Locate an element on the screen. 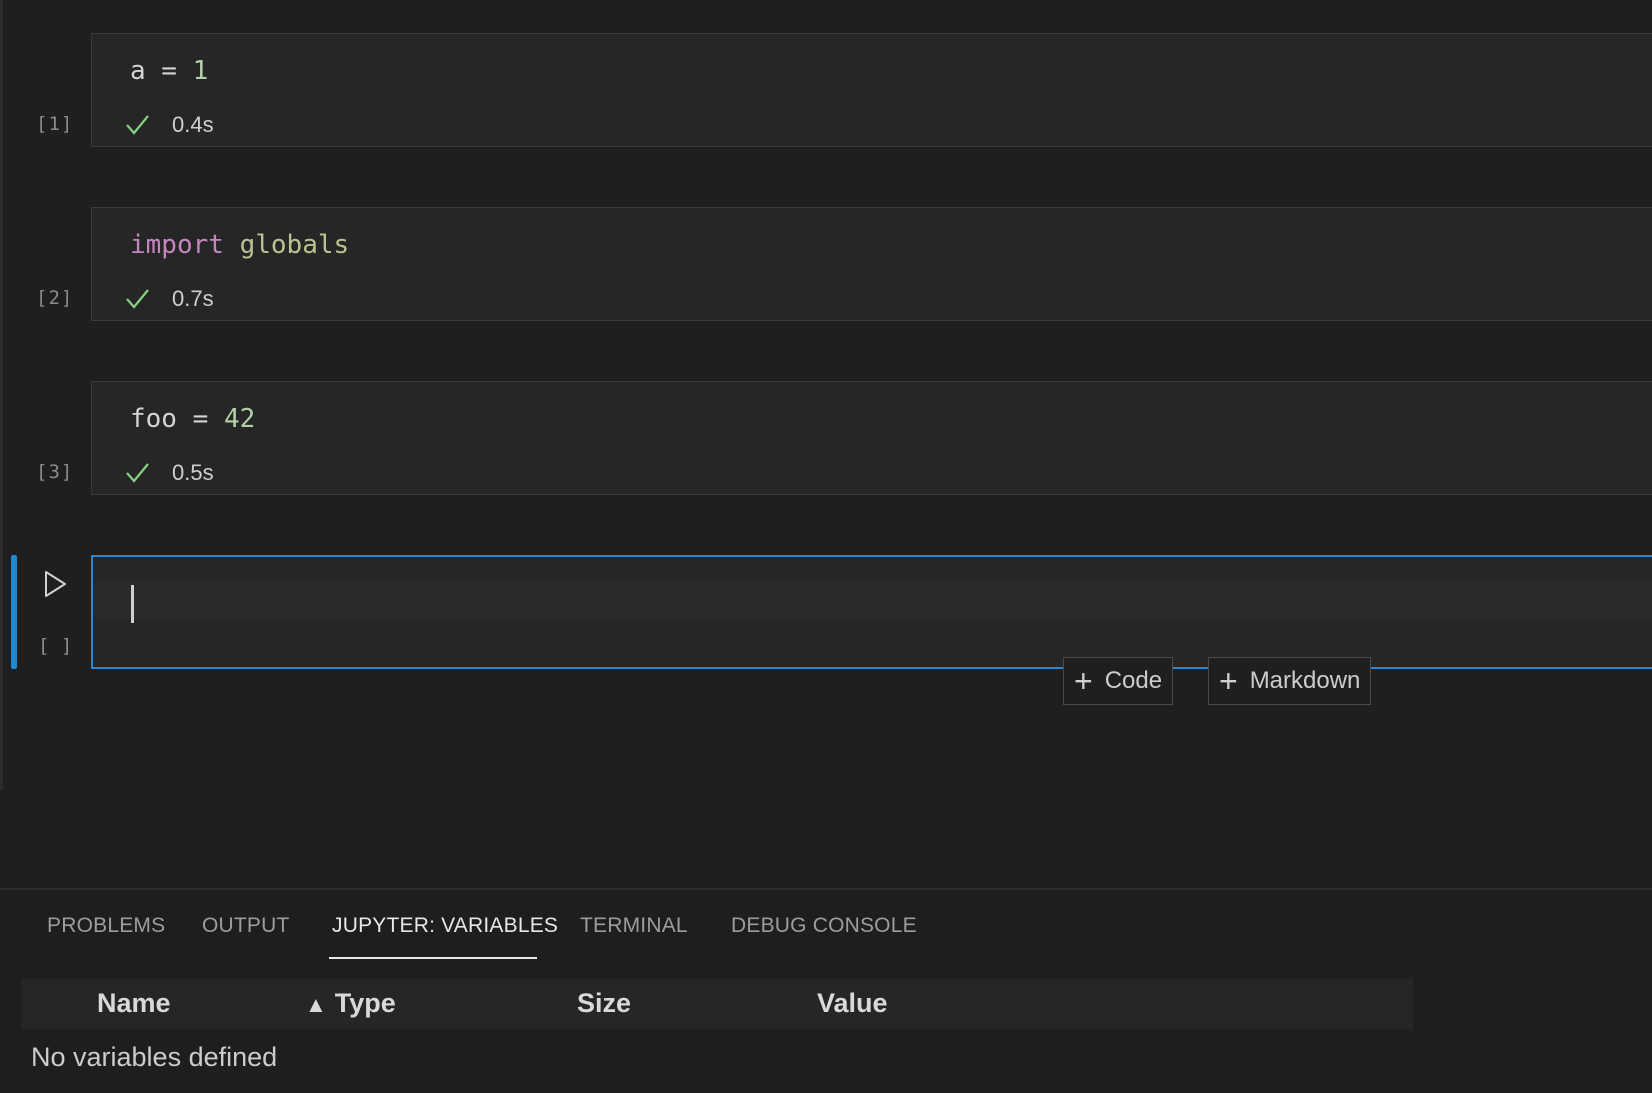 The image size is (1652, 1093). code-token-keyword: import is located at coordinates (177, 245).